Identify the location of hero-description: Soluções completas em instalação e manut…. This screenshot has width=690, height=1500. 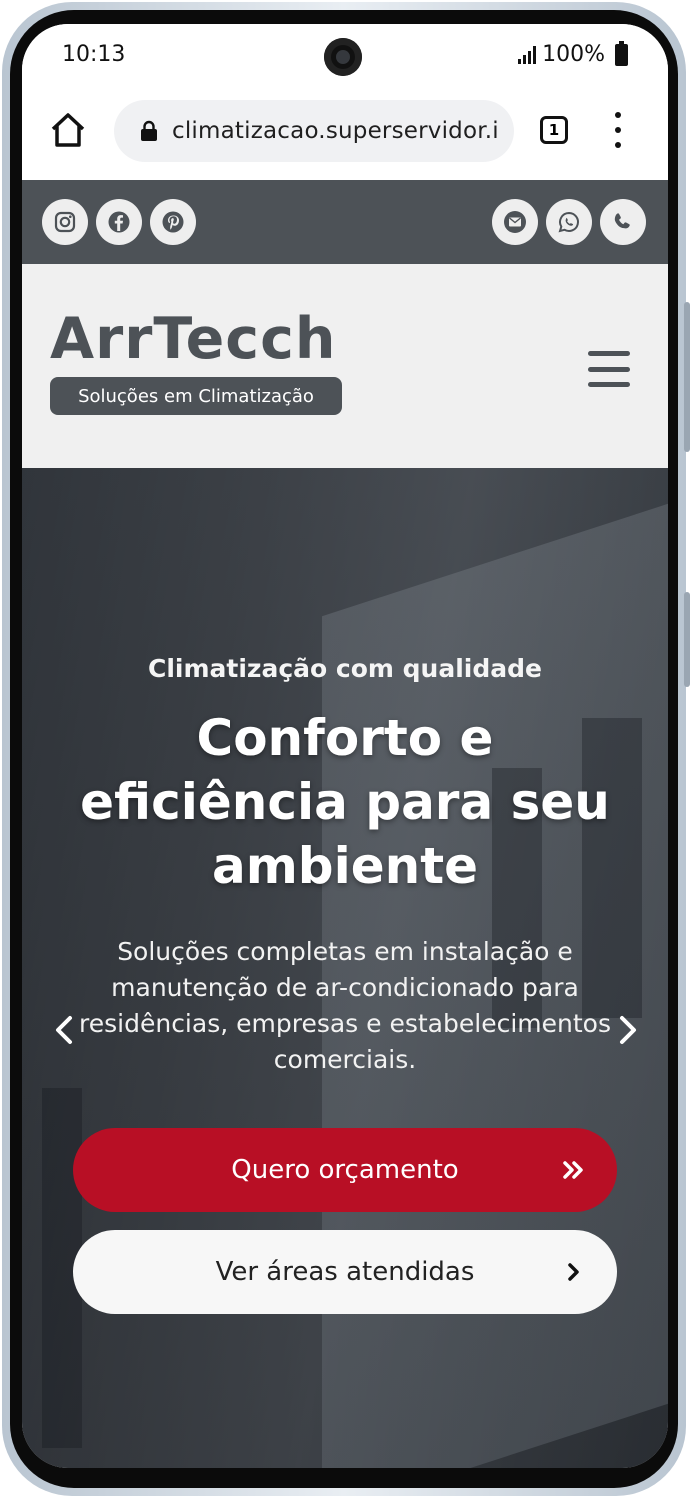
(345, 1005).